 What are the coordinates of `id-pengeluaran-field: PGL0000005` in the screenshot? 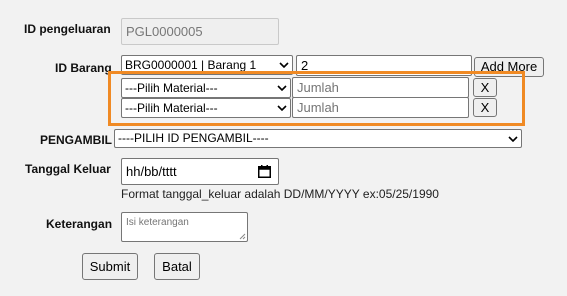 It's located at (200, 31).